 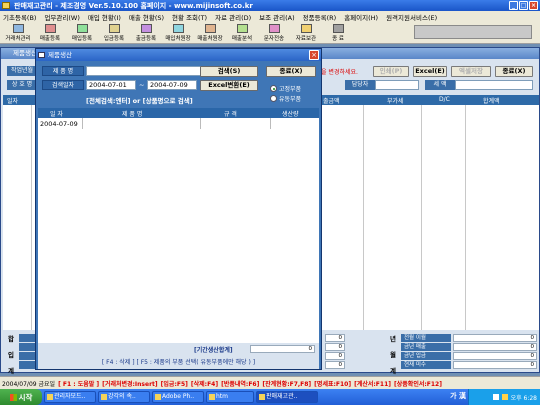 What do you see at coordinates (473, 32) in the screenshot?
I see `toolbar-placeholder-panel` at bounding box center [473, 32].